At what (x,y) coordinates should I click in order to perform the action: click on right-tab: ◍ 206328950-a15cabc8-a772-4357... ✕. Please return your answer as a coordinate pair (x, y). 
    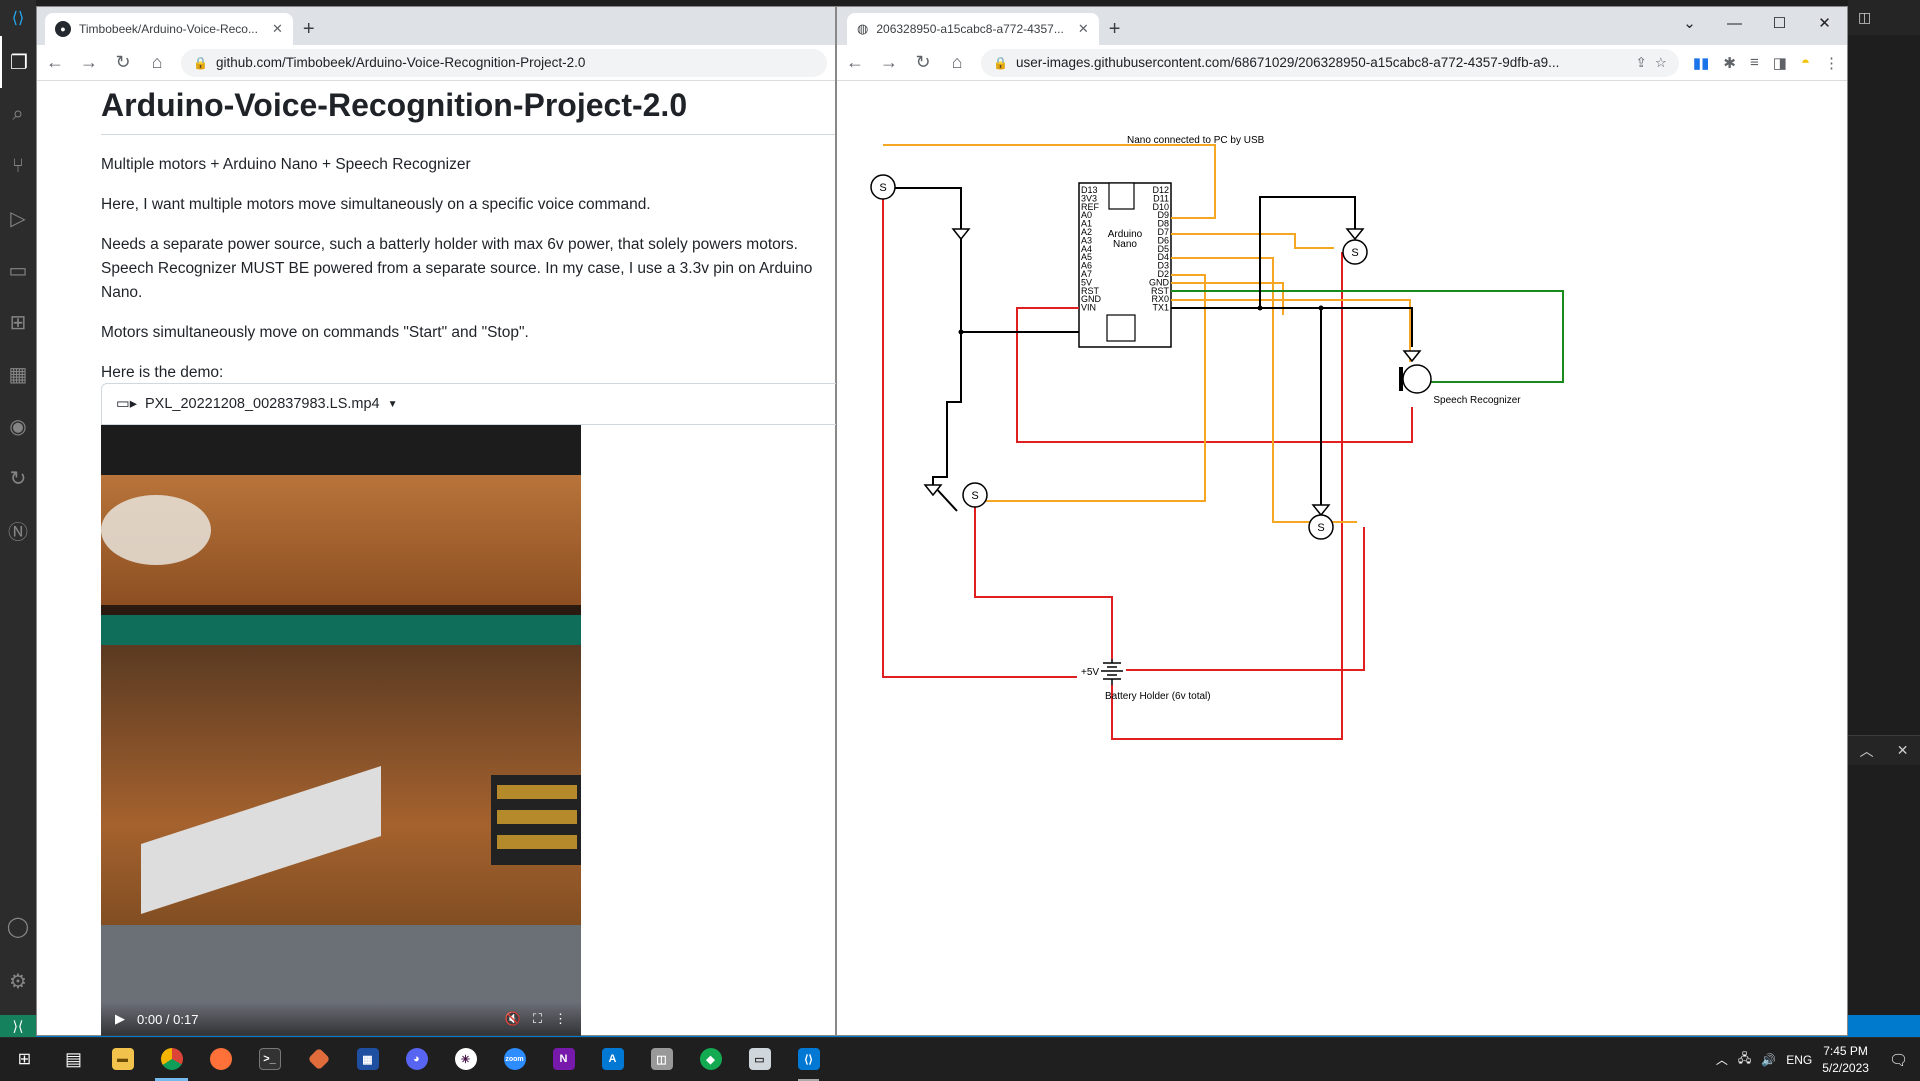
    Looking at the image, I should click on (973, 29).